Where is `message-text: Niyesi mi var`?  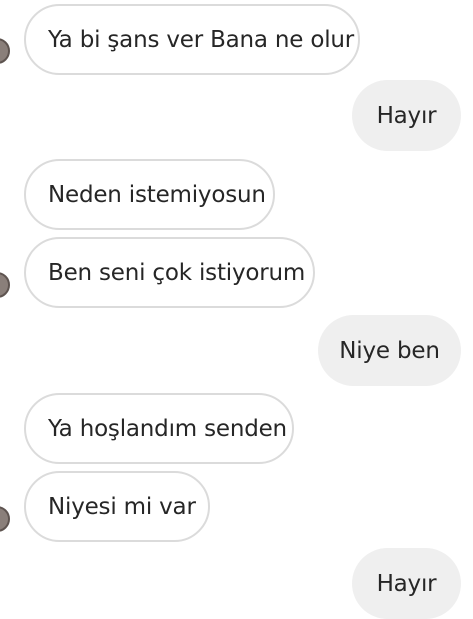
message-text: Niyesi mi var is located at coordinates (122, 506).